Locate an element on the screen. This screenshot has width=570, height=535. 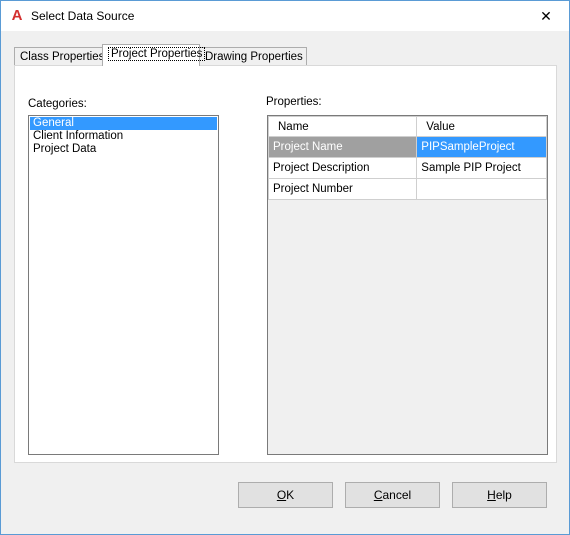
cancel-button-label: ancel is located at coordinates (397, 495).